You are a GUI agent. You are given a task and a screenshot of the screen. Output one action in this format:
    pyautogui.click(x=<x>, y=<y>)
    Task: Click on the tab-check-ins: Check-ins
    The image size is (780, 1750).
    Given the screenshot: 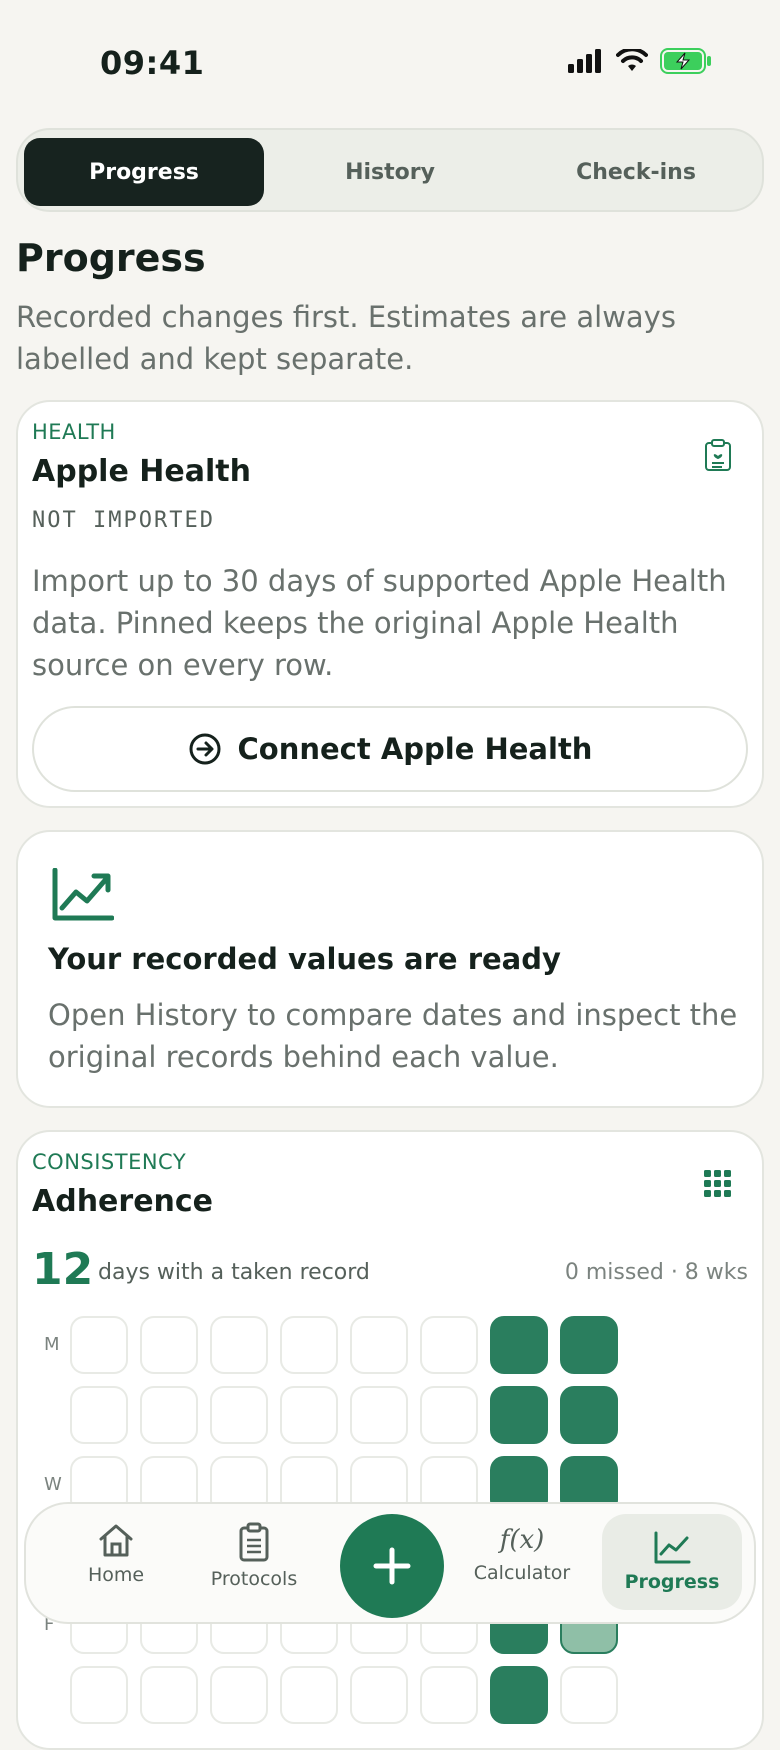 What is the action you would take?
    pyautogui.click(x=636, y=172)
    